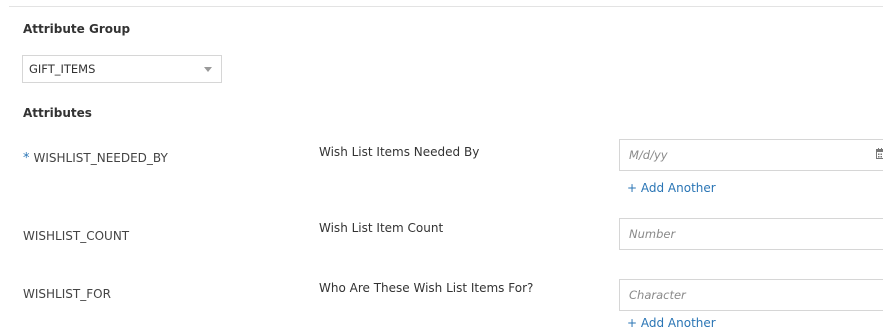 This screenshot has width=883, height=333. Describe the element at coordinates (122, 69) in the screenshot. I see `attribute-group-select: GIFT_ITEMS` at that location.